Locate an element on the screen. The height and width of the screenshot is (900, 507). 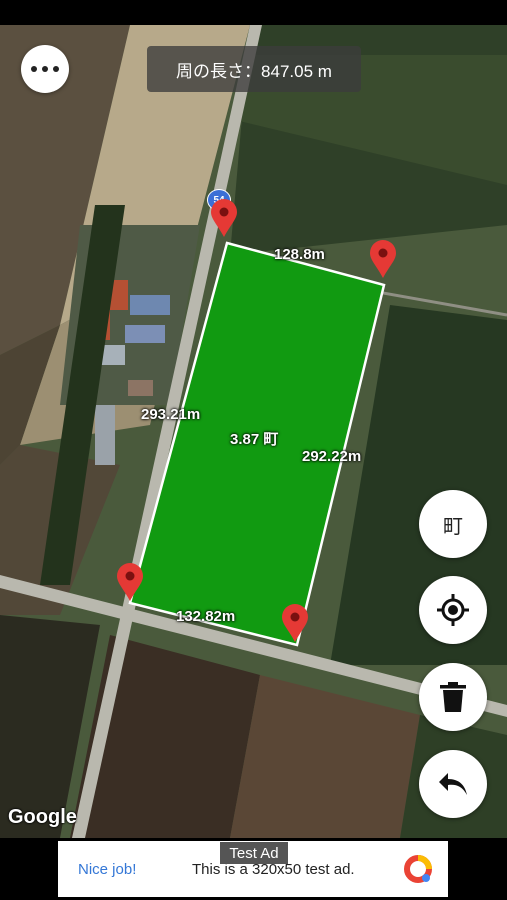
status-bar is located at coordinates (253, 12).